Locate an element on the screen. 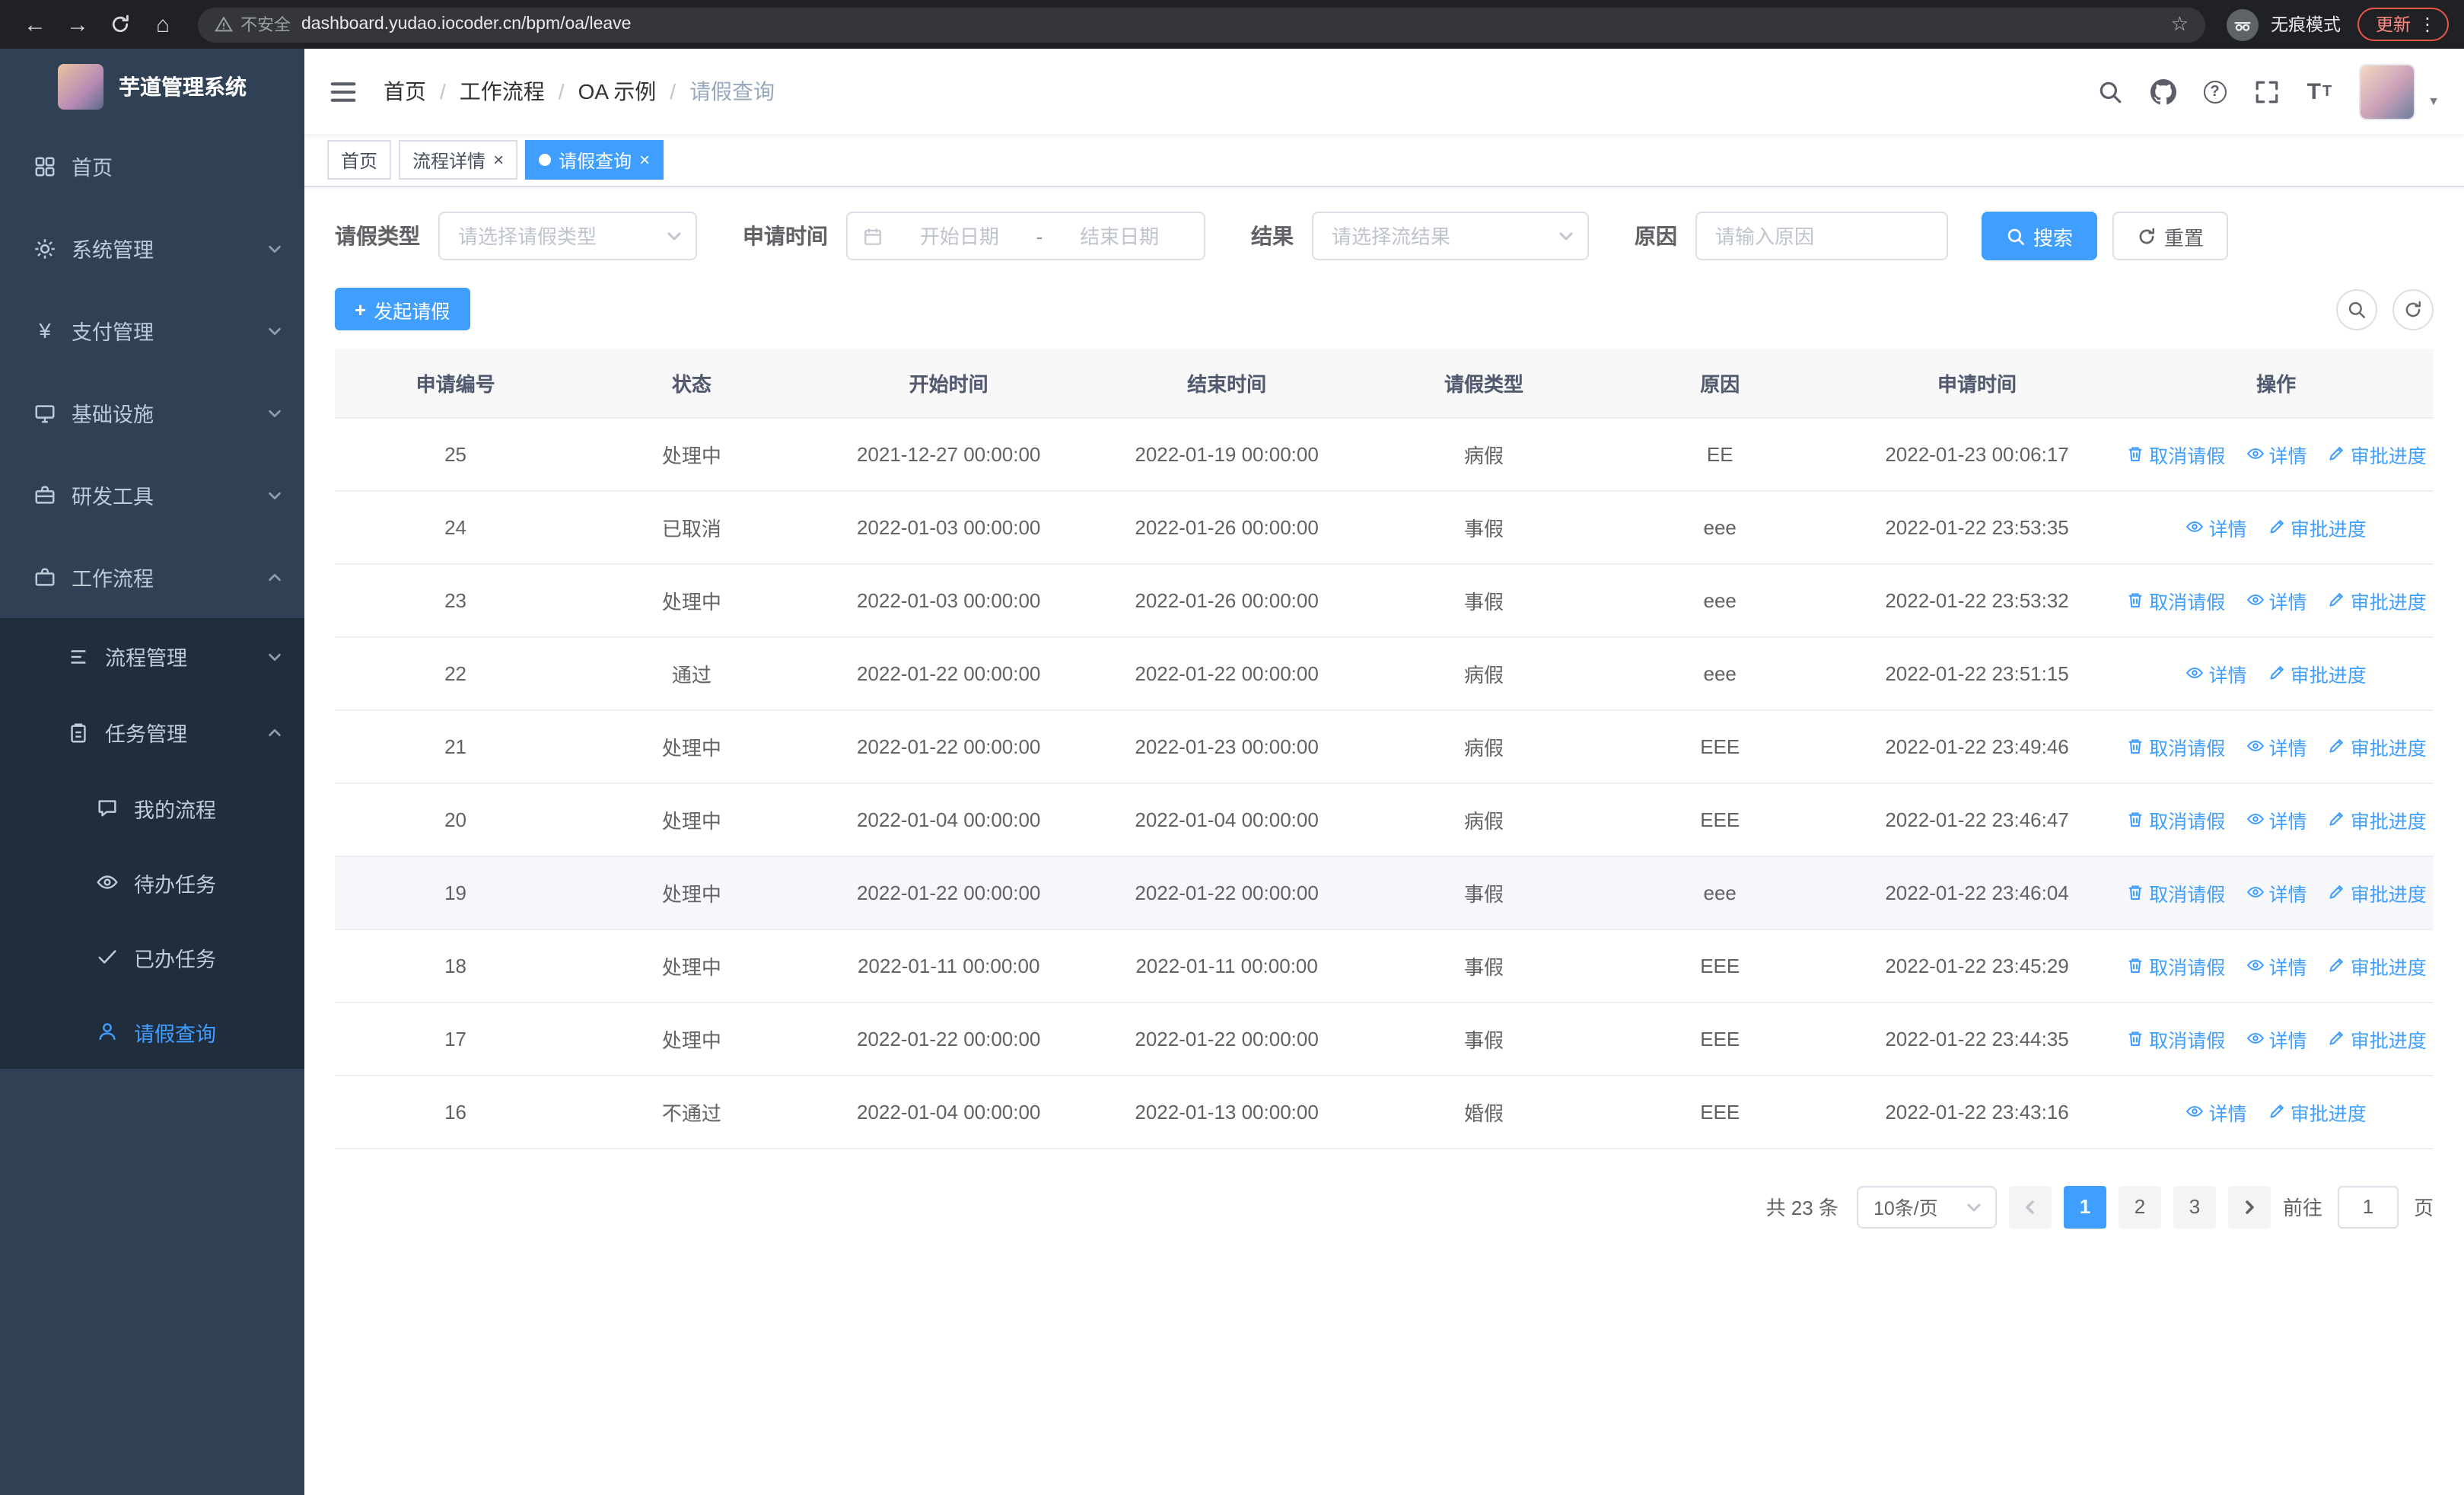 The width and height of the screenshot is (2464, 1495). browser-update-button: 更新 ⋮ is located at coordinates (2403, 25).